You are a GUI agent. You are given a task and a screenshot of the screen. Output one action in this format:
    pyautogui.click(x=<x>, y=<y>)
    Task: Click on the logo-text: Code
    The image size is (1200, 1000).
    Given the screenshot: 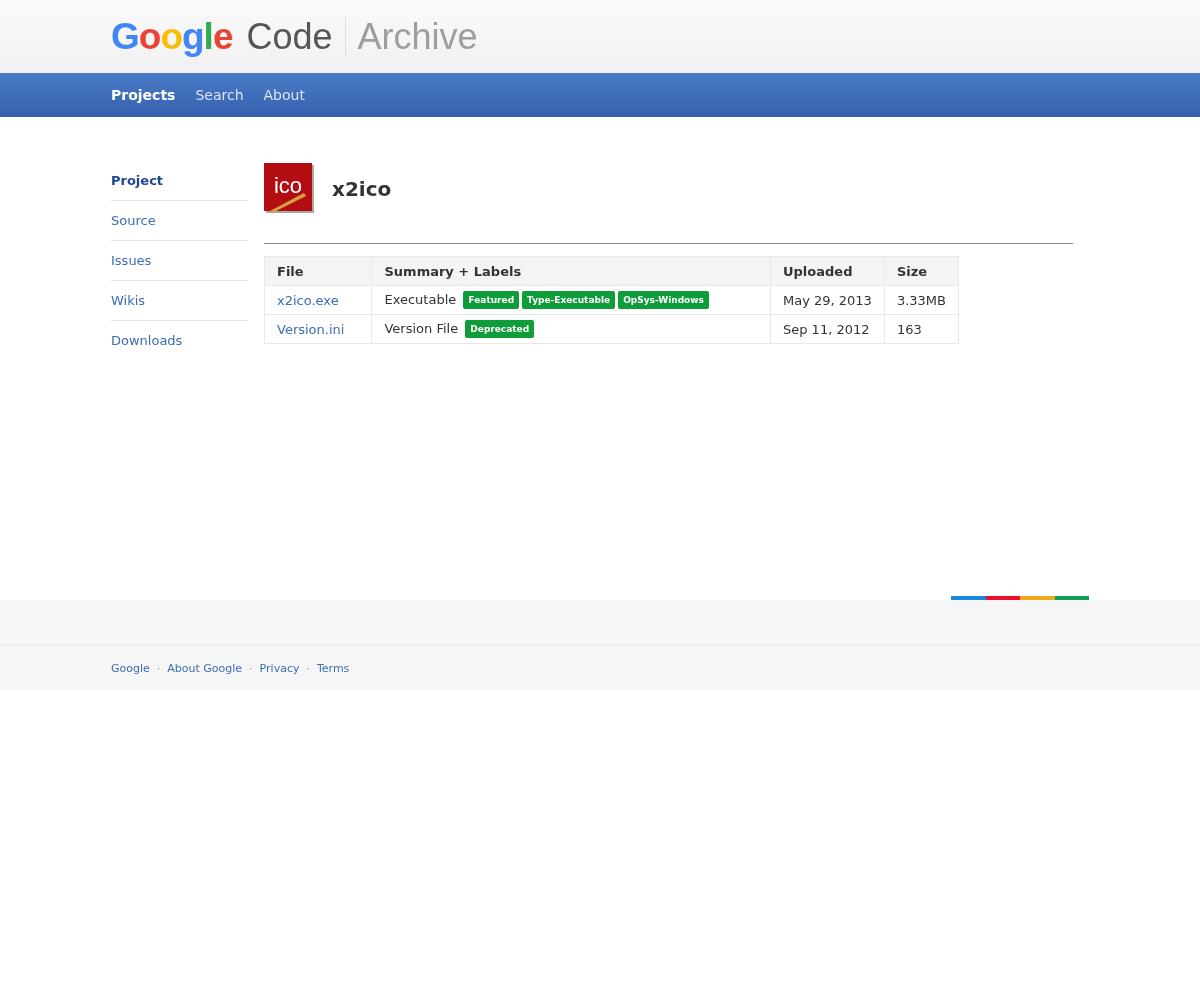 What is the action you would take?
    pyautogui.click(x=296, y=36)
    